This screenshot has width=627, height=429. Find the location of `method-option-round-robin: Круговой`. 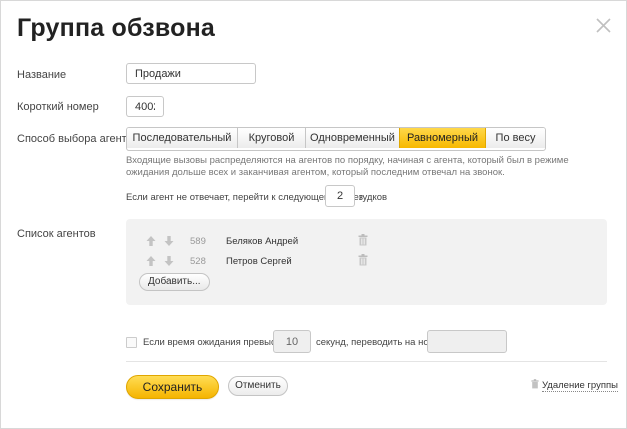

method-option-round-robin: Круговой is located at coordinates (271, 138).